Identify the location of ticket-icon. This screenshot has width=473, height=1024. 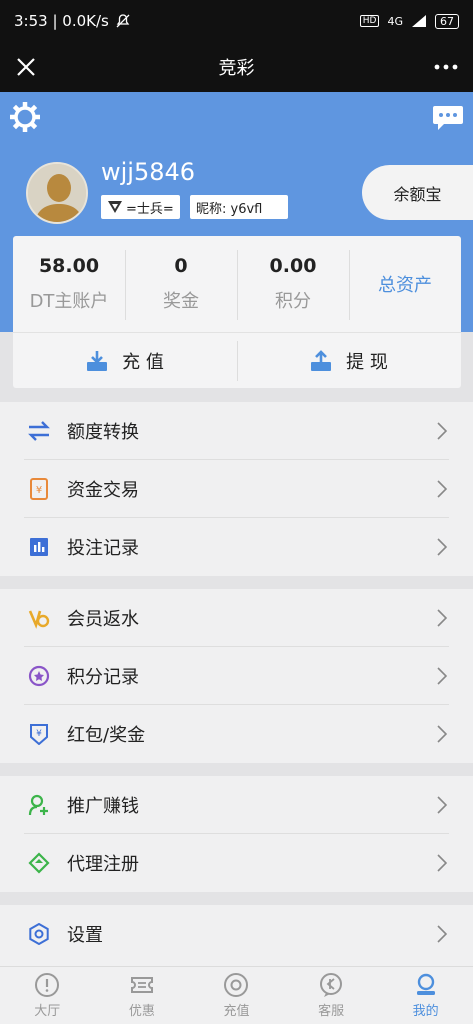
(141, 985).